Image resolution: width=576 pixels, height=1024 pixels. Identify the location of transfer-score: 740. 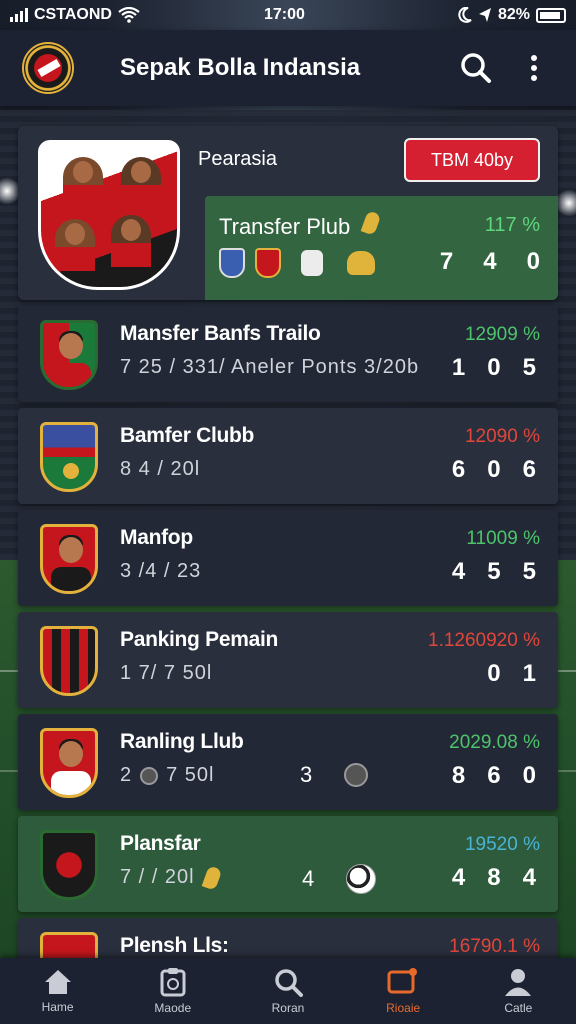
(489, 261).